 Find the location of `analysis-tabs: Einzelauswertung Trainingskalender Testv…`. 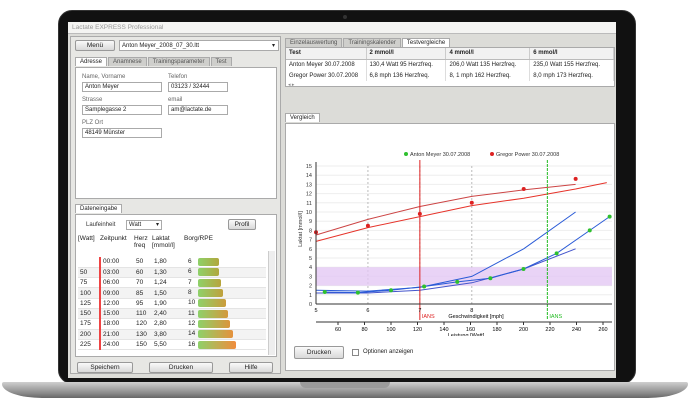

analysis-tabs: Einzelauswertung Trainingskalender Testv… is located at coordinates (368, 42).